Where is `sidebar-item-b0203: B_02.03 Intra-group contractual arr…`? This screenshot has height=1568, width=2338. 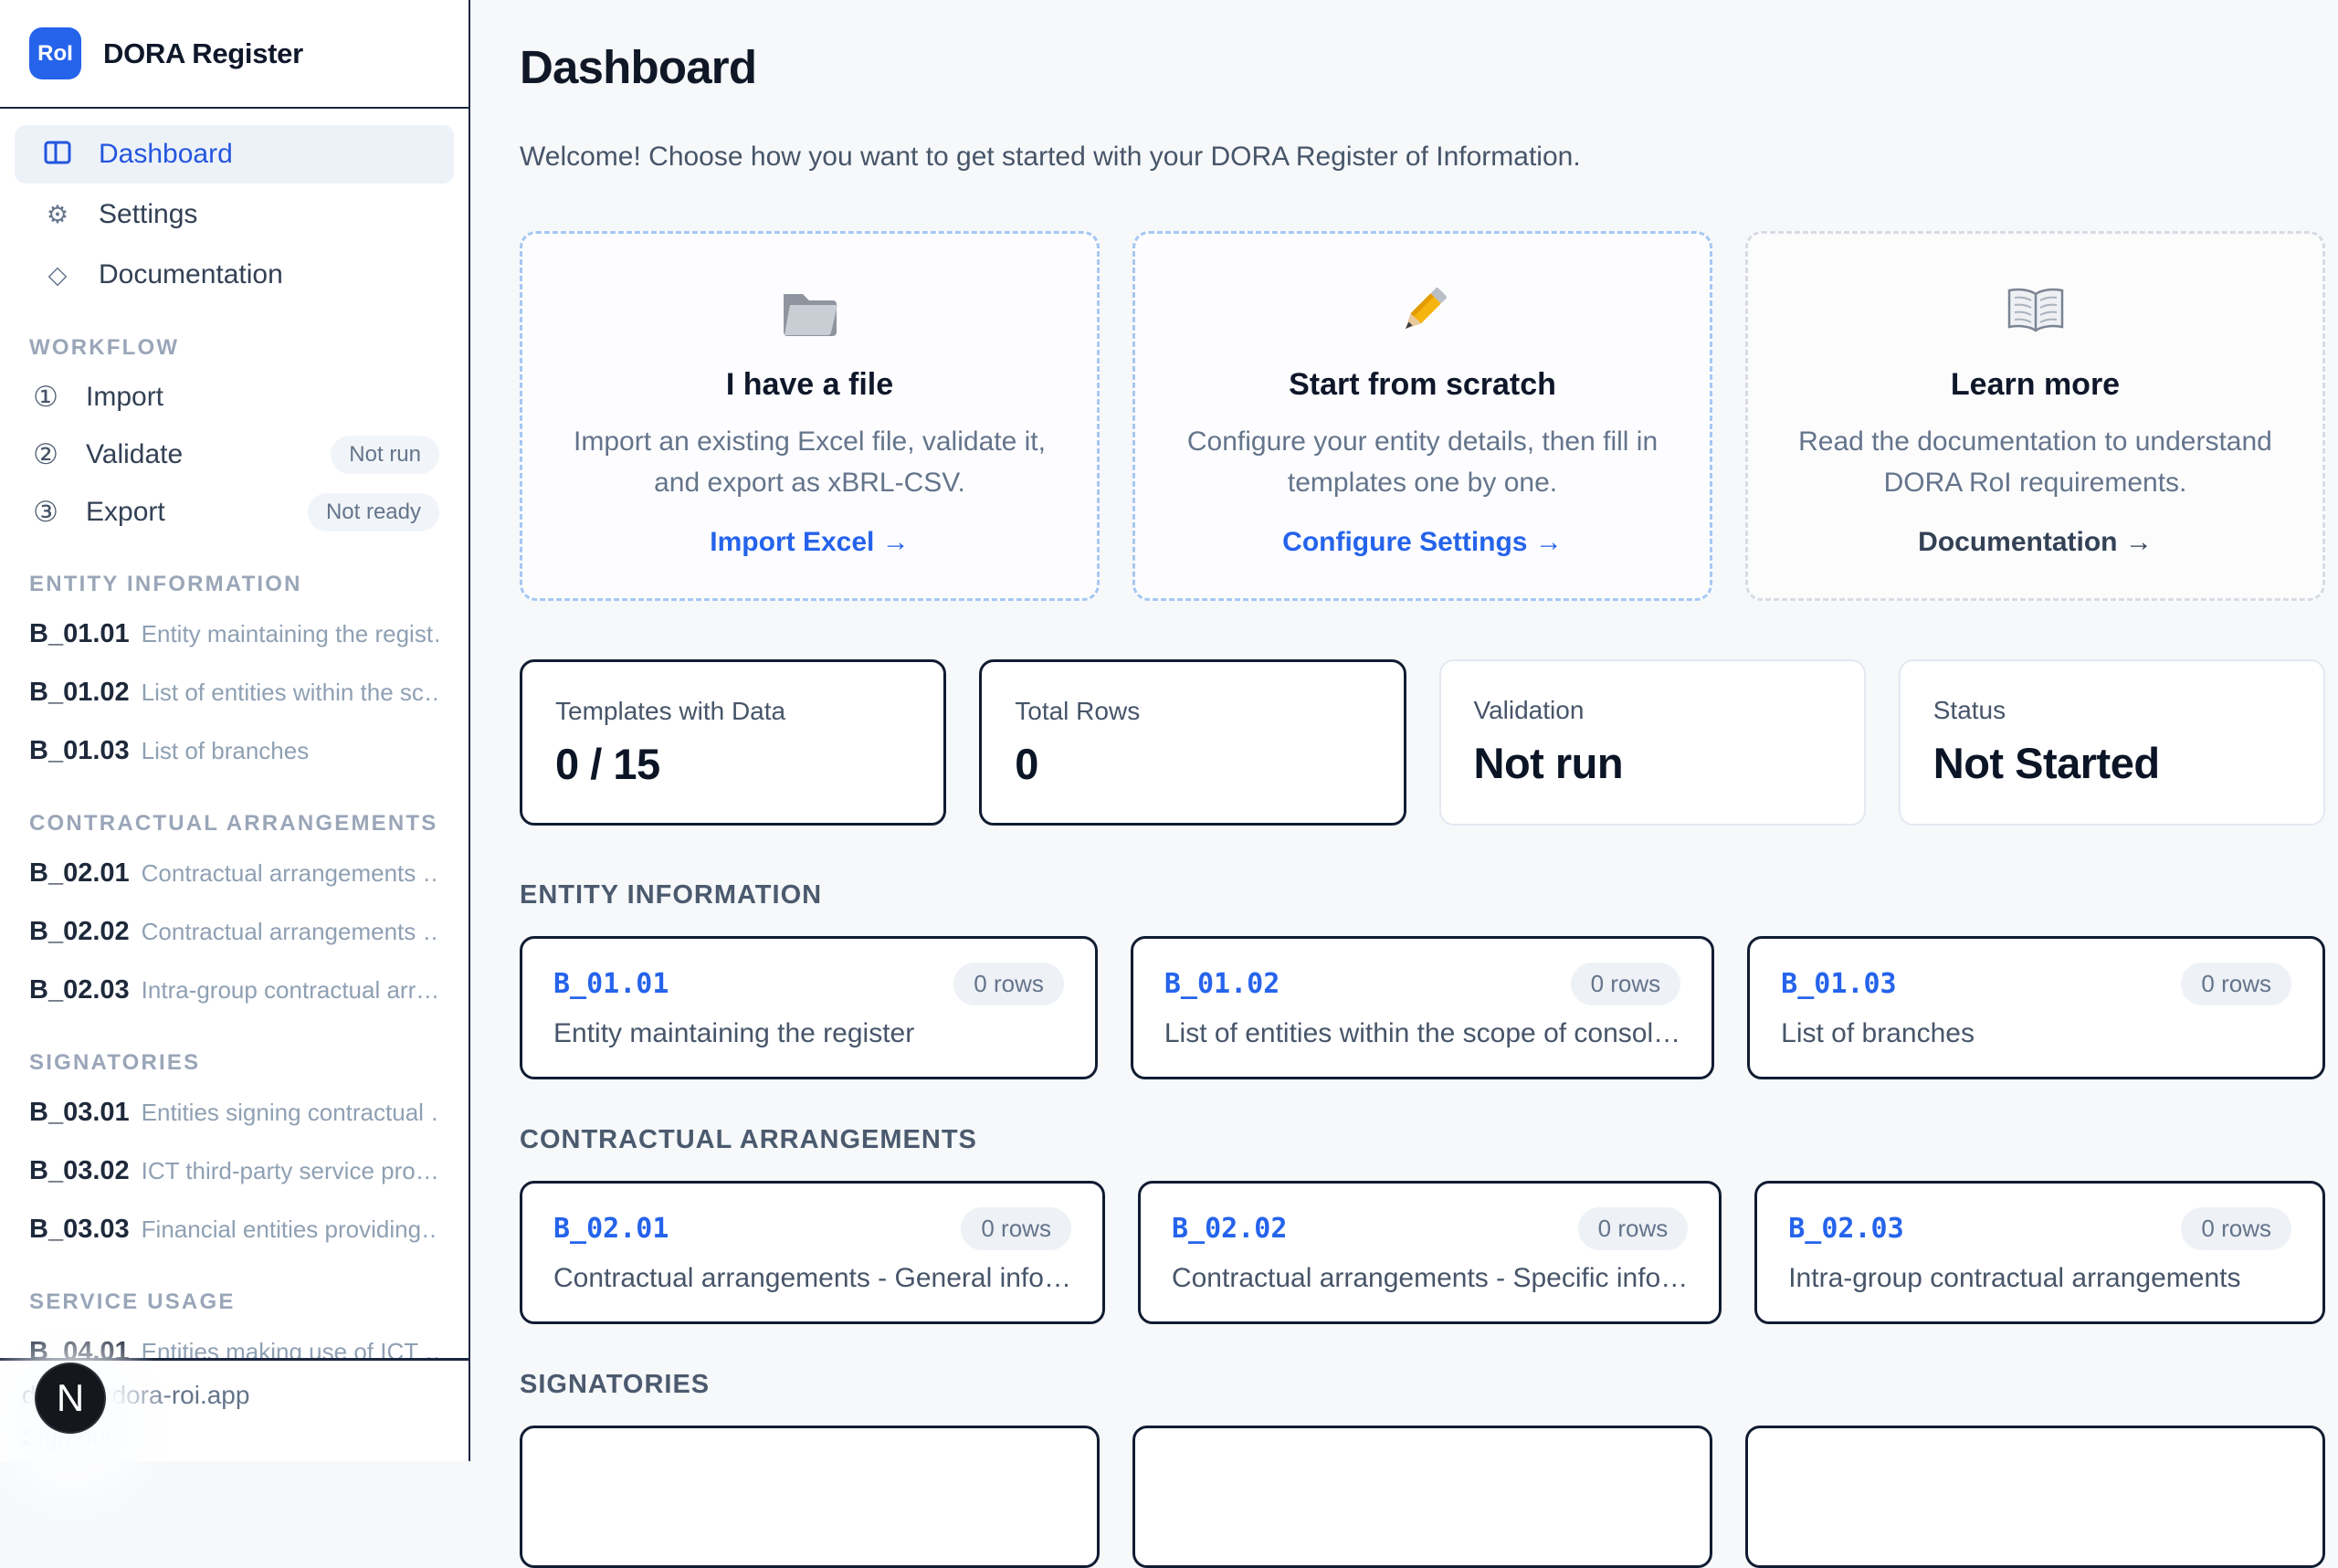 sidebar-item-b0203: B_02.03 Intra-group contractual arr… is located at coordinates (234, 990).